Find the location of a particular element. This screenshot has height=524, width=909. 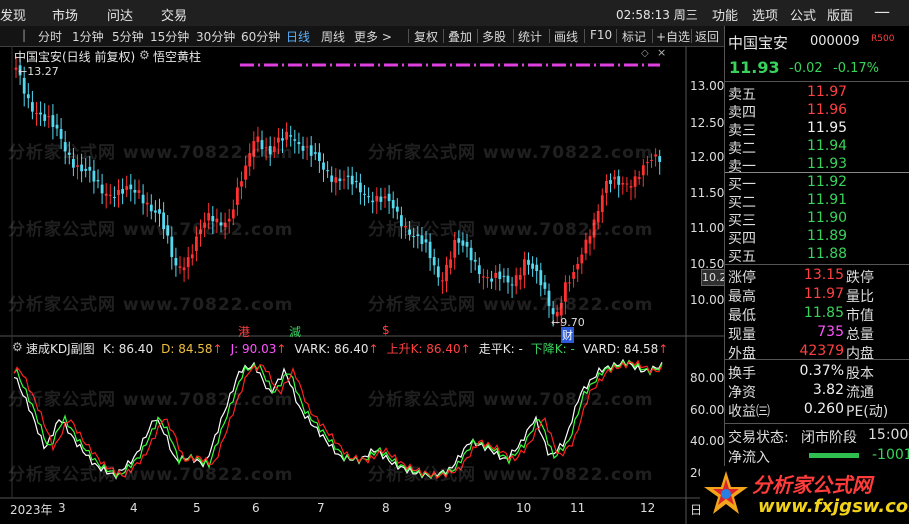

bid-row: 买三 11.90 is located at coordinates (817, 219).